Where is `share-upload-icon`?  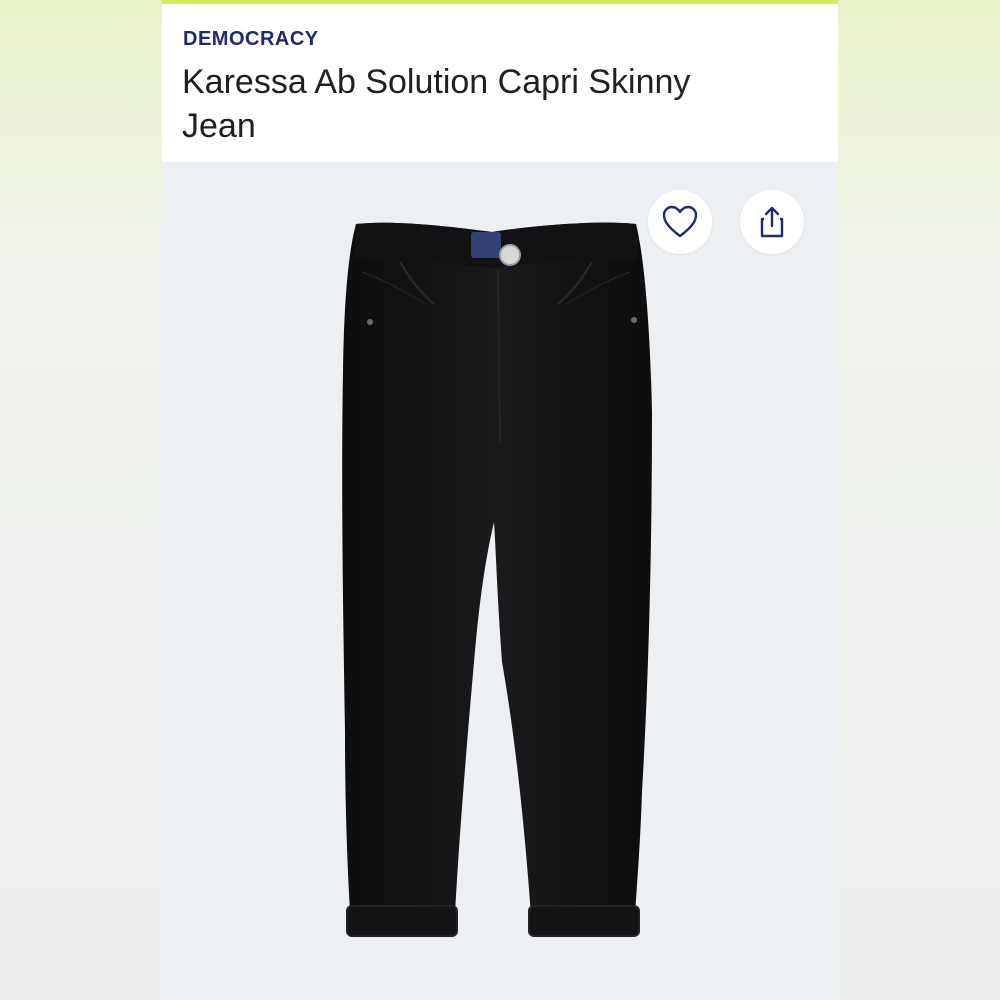
share-upload-icon is located at coordinates (772, 222).